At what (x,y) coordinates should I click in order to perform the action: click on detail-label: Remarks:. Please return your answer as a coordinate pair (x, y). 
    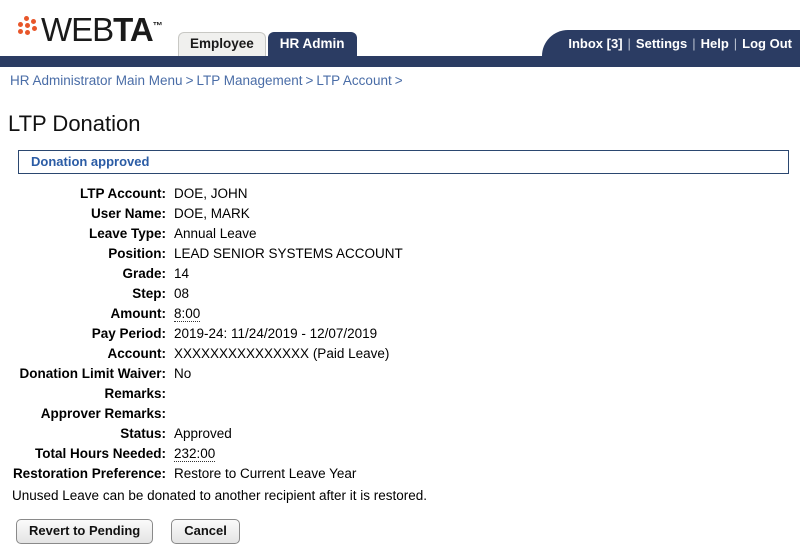
    Looking at the image, I should click on (135, 393).